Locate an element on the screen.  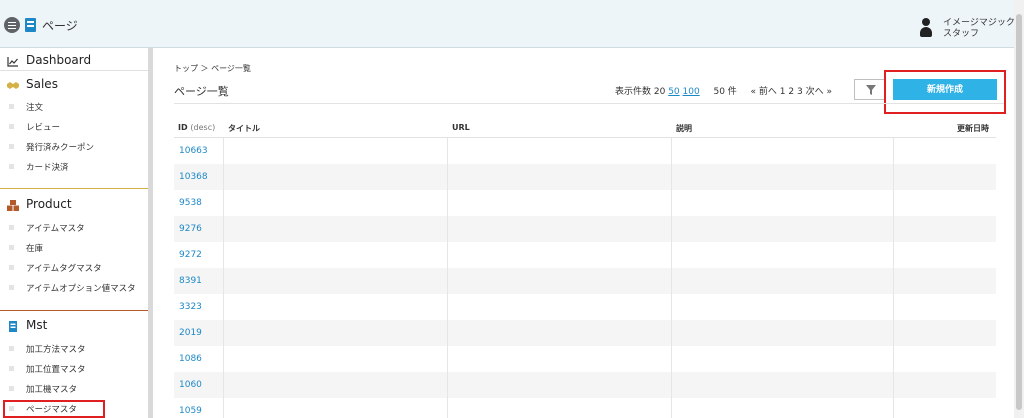
sidebar-item-label: レビュー is located at coordinates (43, 128).